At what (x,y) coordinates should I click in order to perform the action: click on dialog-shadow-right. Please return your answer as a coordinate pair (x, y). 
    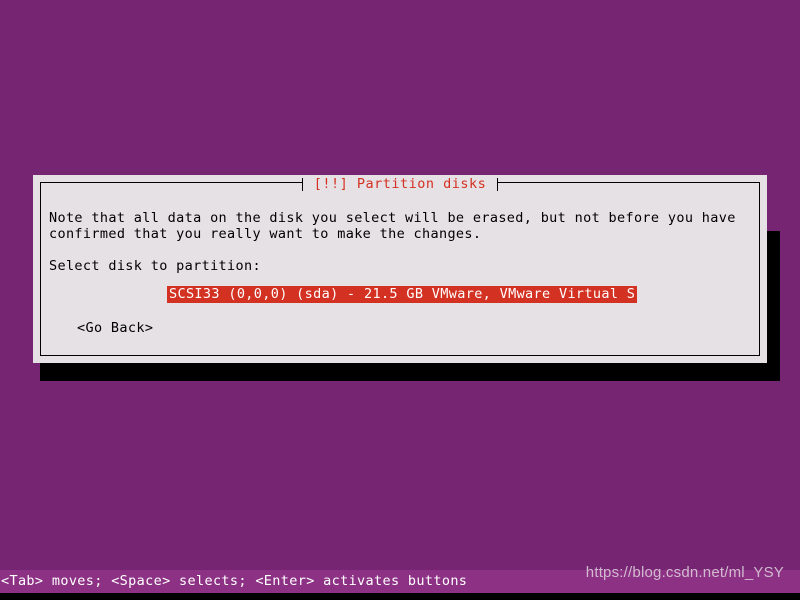
    Looking at the image, I should click on (773, 306).